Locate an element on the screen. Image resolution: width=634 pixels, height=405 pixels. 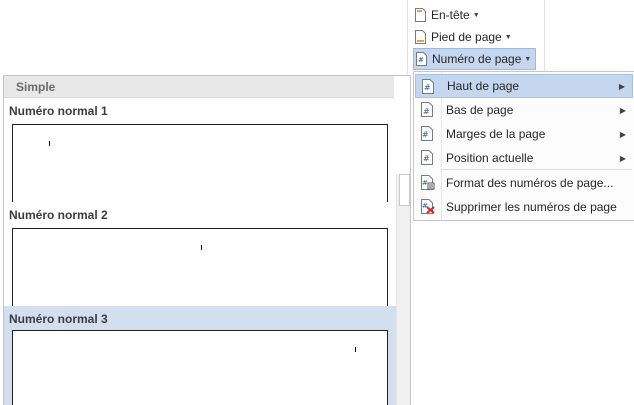
gallery-scrollbar is located at coordinates (403, 289).